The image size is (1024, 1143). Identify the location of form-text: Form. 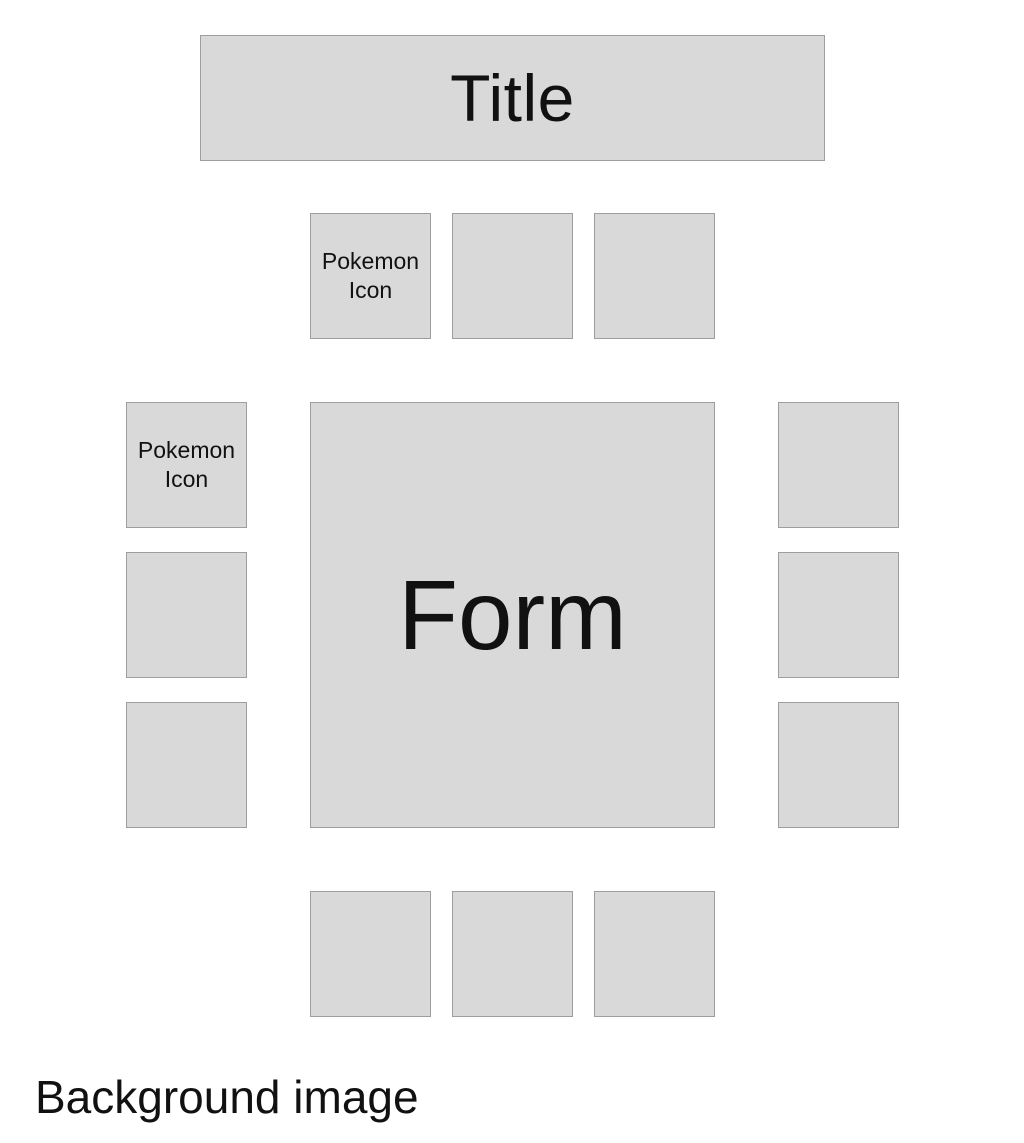
(512, 614).